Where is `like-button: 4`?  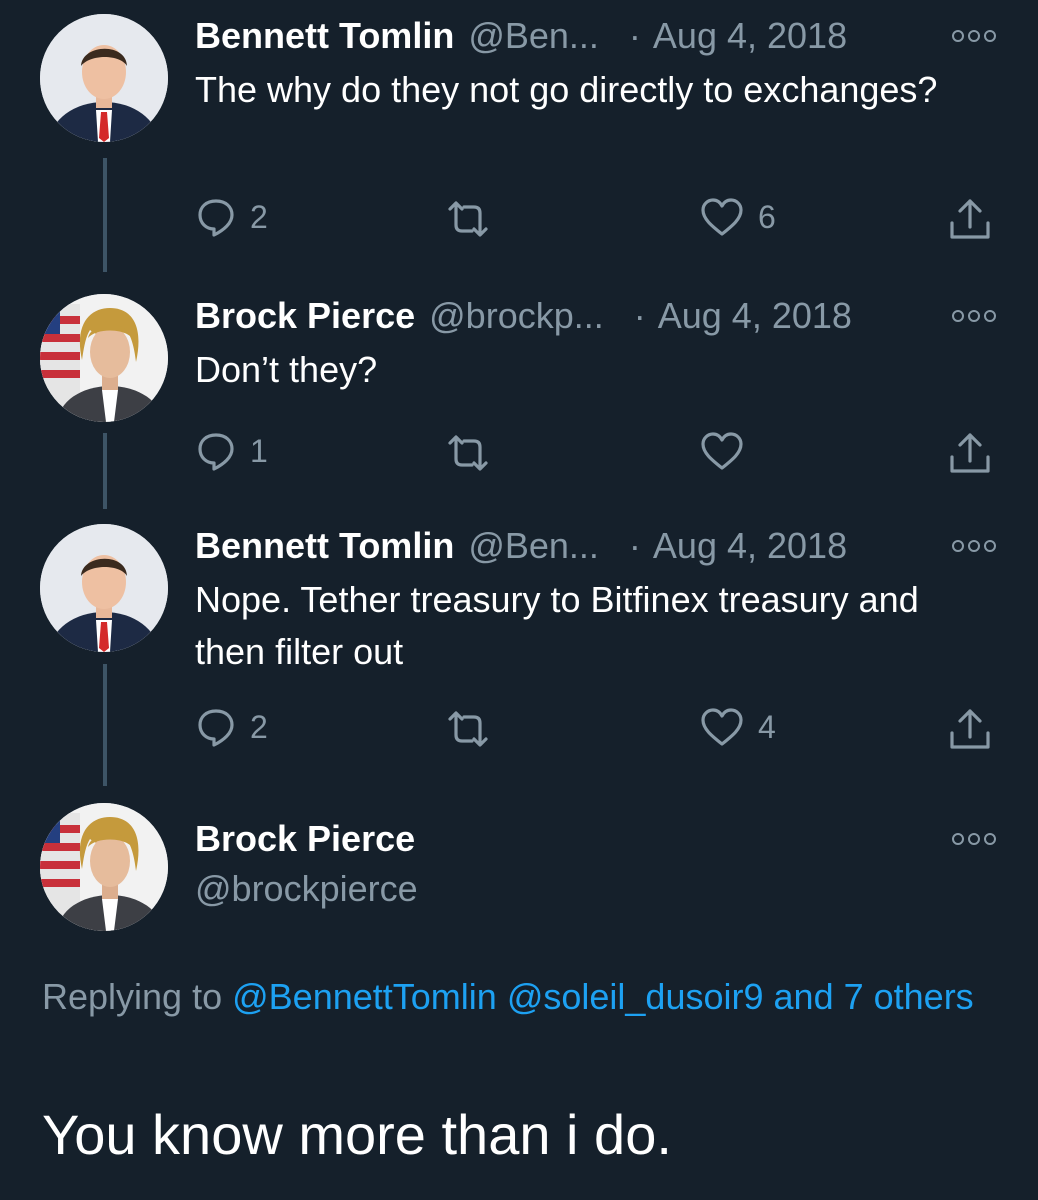
like-button: 4 is located at coordinates (738, 727).